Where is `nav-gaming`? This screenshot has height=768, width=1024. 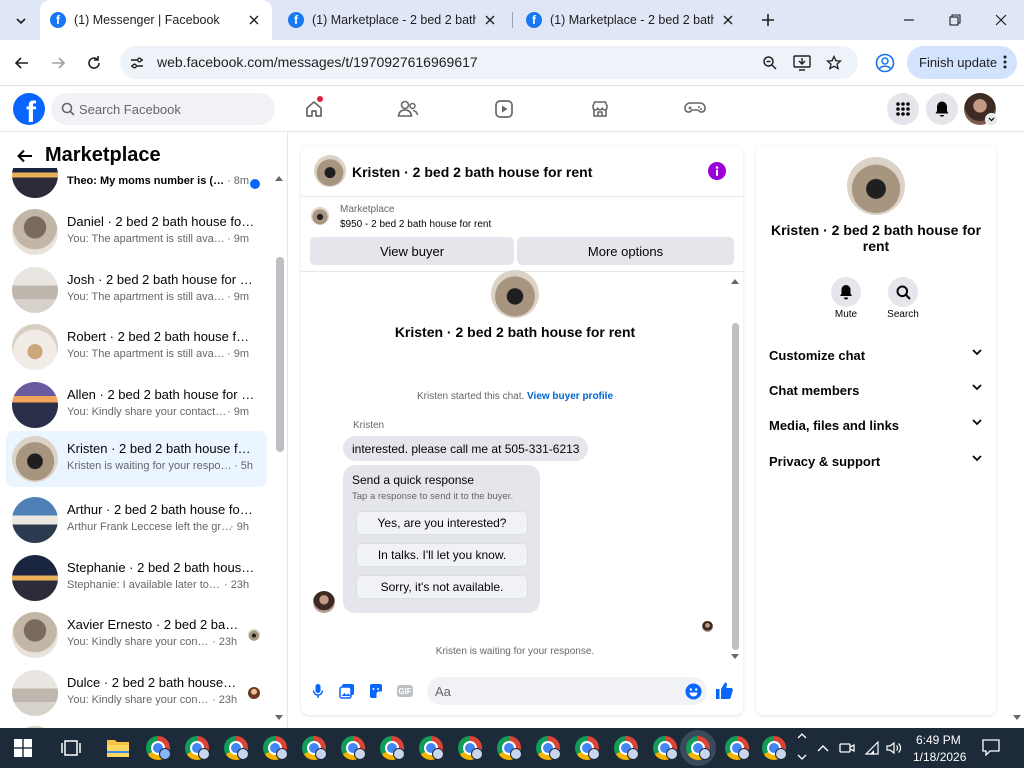
nav-gaming is located at coordinates (695, 109).